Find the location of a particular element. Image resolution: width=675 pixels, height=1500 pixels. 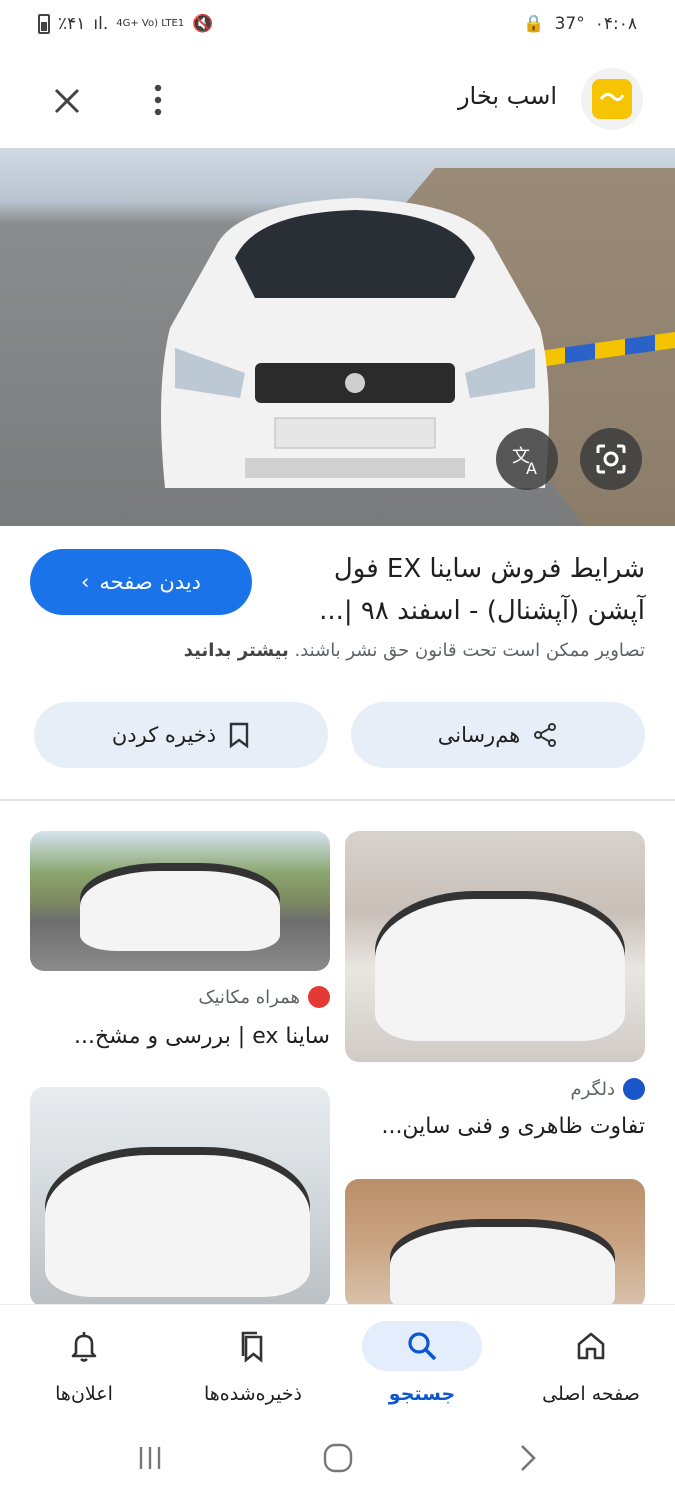

source-name: دلگرم is located at coordinates (592, 1089).